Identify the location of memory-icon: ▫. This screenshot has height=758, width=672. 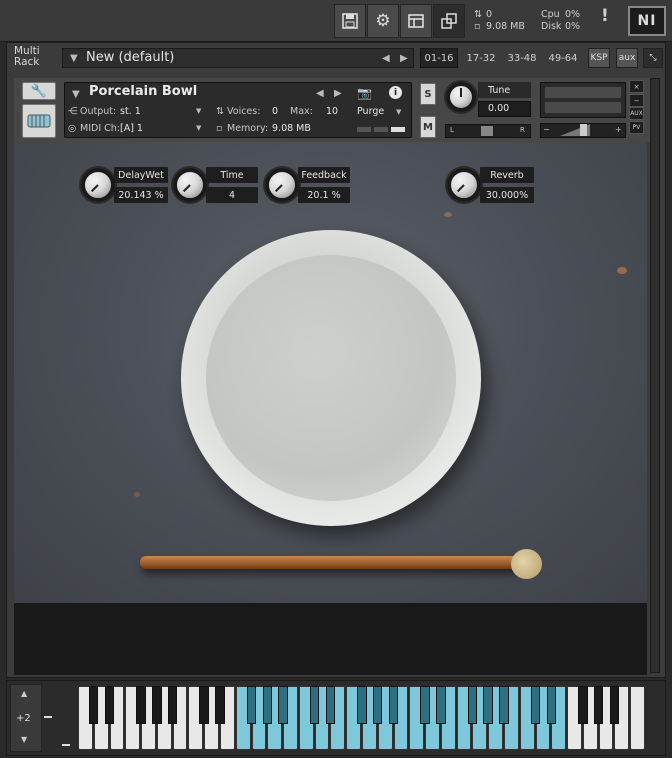
(219, 128).